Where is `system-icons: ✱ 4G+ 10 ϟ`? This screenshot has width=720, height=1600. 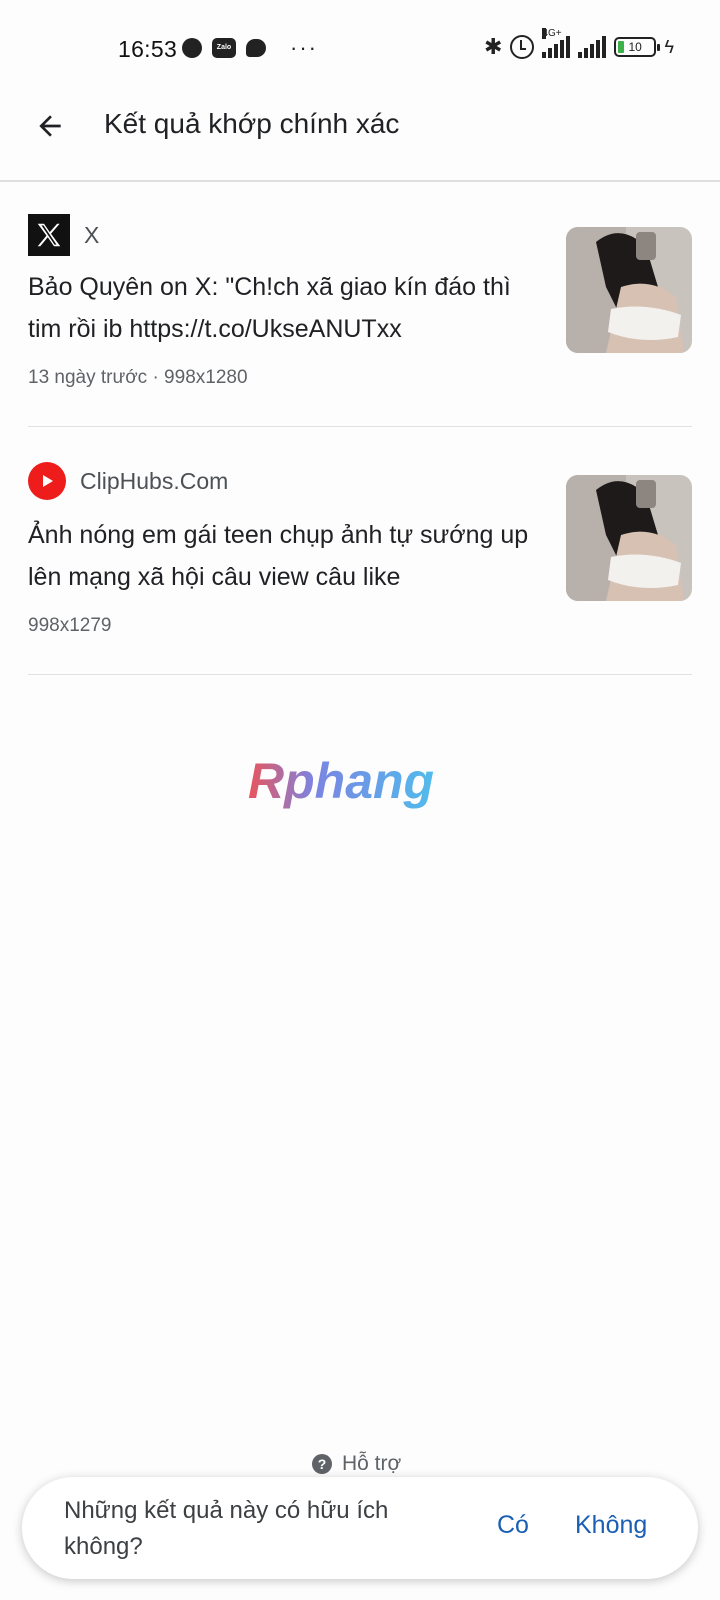
system-icons: ✱ 4G+ 10 ϟ is located at coordinates (579, 44).